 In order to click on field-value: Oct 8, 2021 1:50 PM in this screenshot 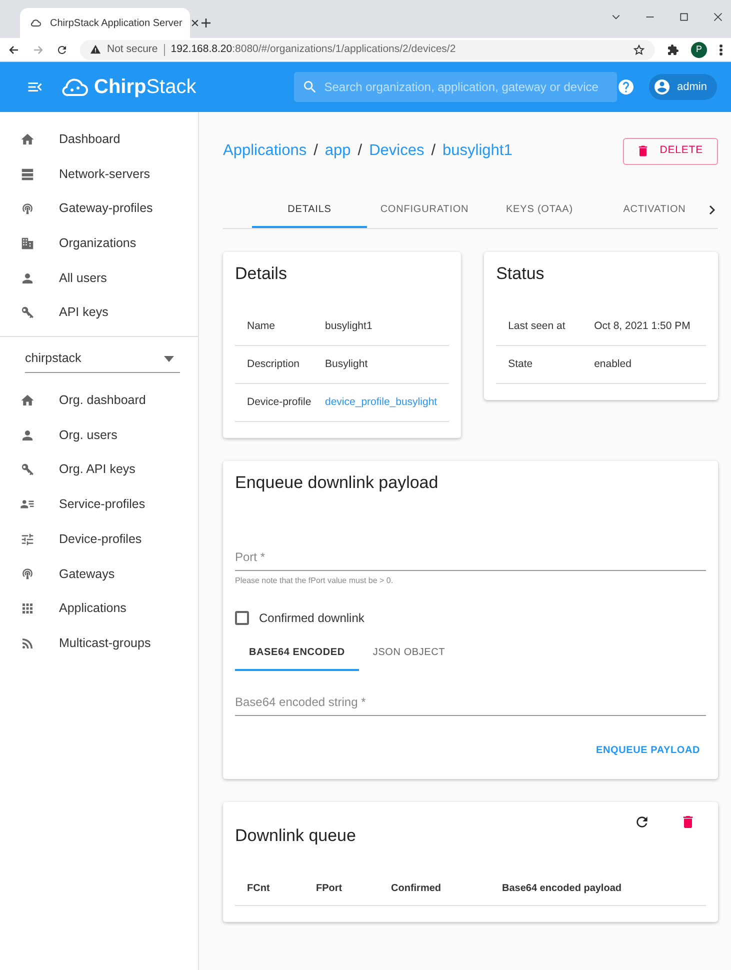, I will do `click(642, 326)`.